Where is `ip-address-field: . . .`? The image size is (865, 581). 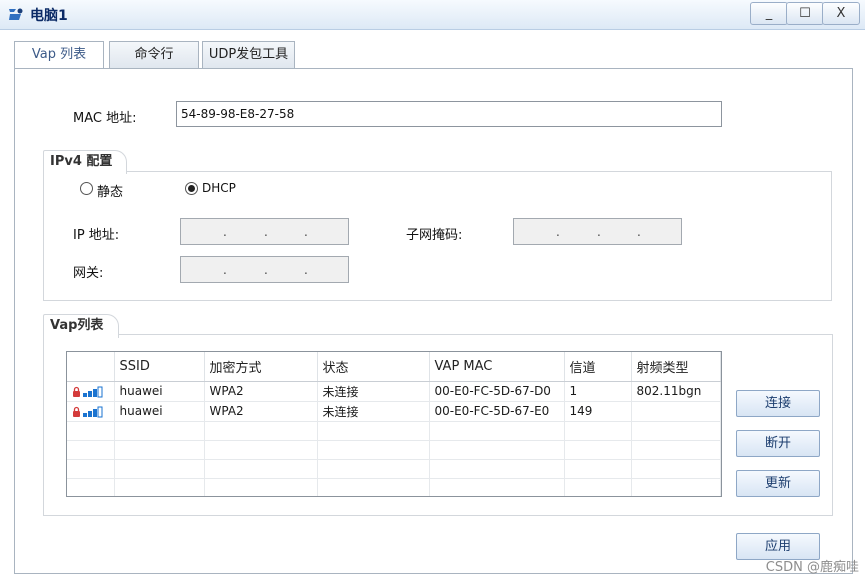 ip-address-field: . . . is located at coordinates (264, 231).